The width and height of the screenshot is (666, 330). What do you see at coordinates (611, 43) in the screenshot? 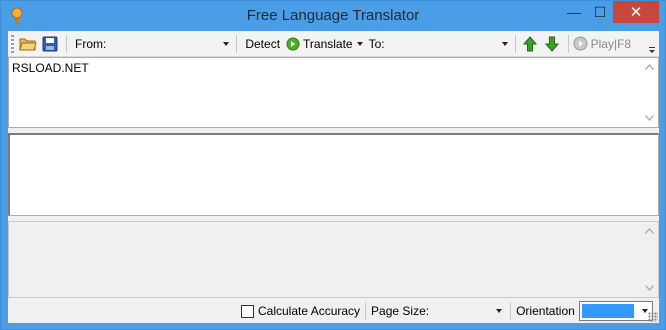
I see `play-label: Play|F8` at bounding box center [611, 43].